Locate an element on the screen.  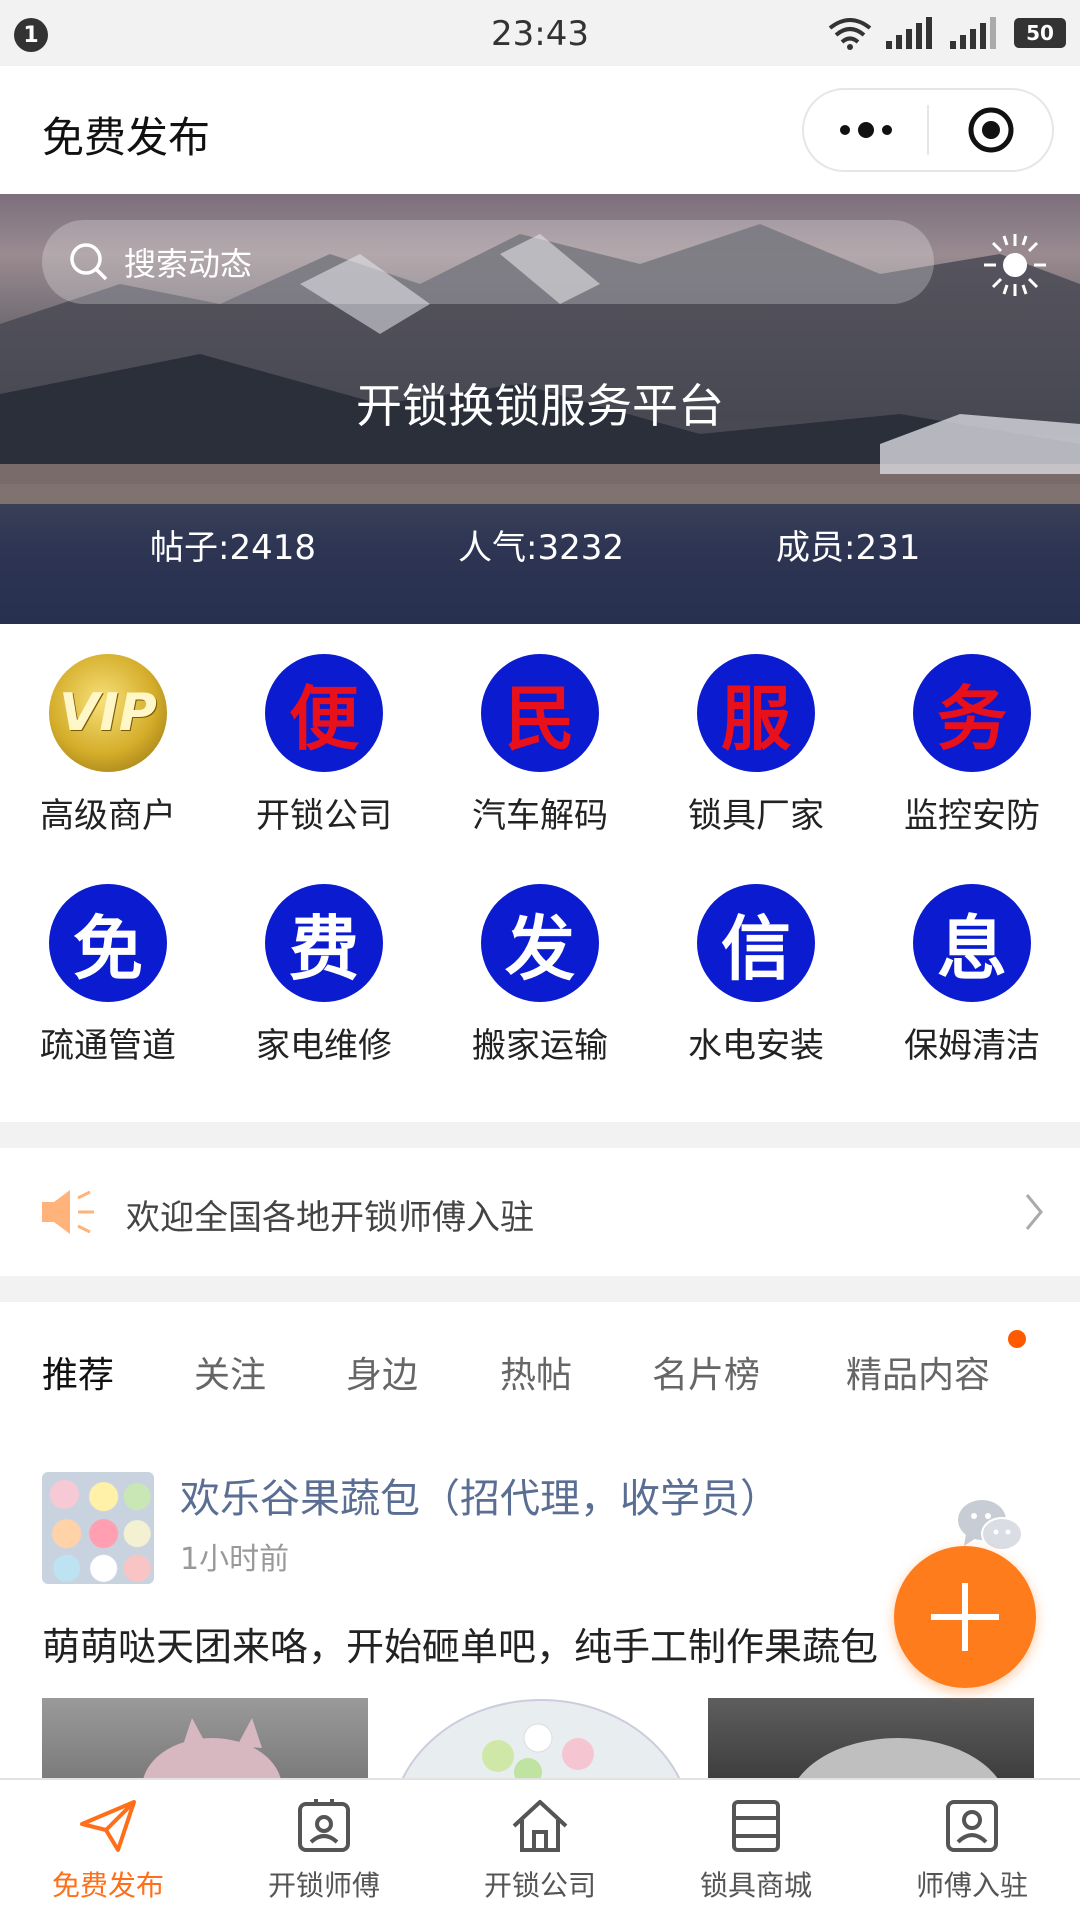
search-icon is located at coordinates (89, 262).